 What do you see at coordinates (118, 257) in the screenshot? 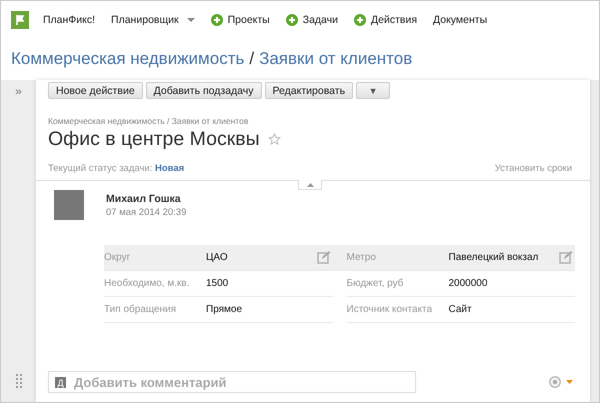
I see `field-label: Округ` at bounding box center [118, 257].